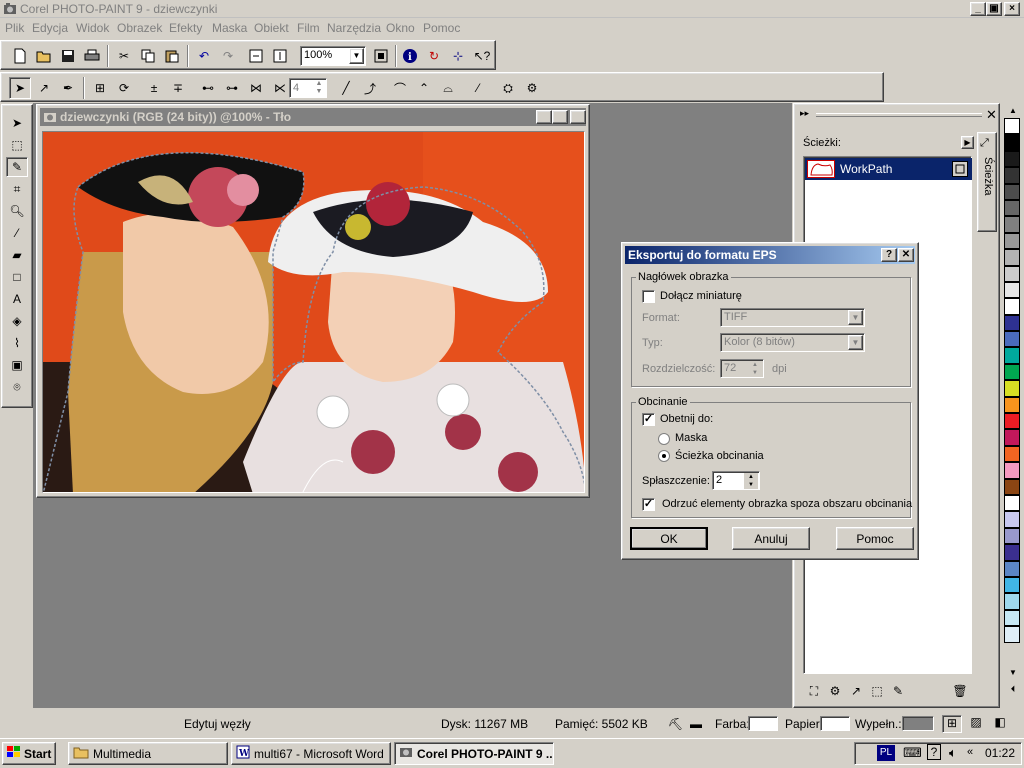  I want to click on save-icon, so click(68, 56).